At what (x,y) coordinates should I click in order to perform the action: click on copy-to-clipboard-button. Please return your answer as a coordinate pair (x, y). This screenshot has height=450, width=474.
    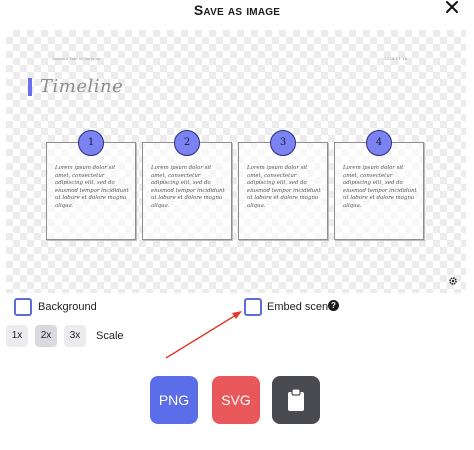
    Looking at the image, I should click on (296, 400).